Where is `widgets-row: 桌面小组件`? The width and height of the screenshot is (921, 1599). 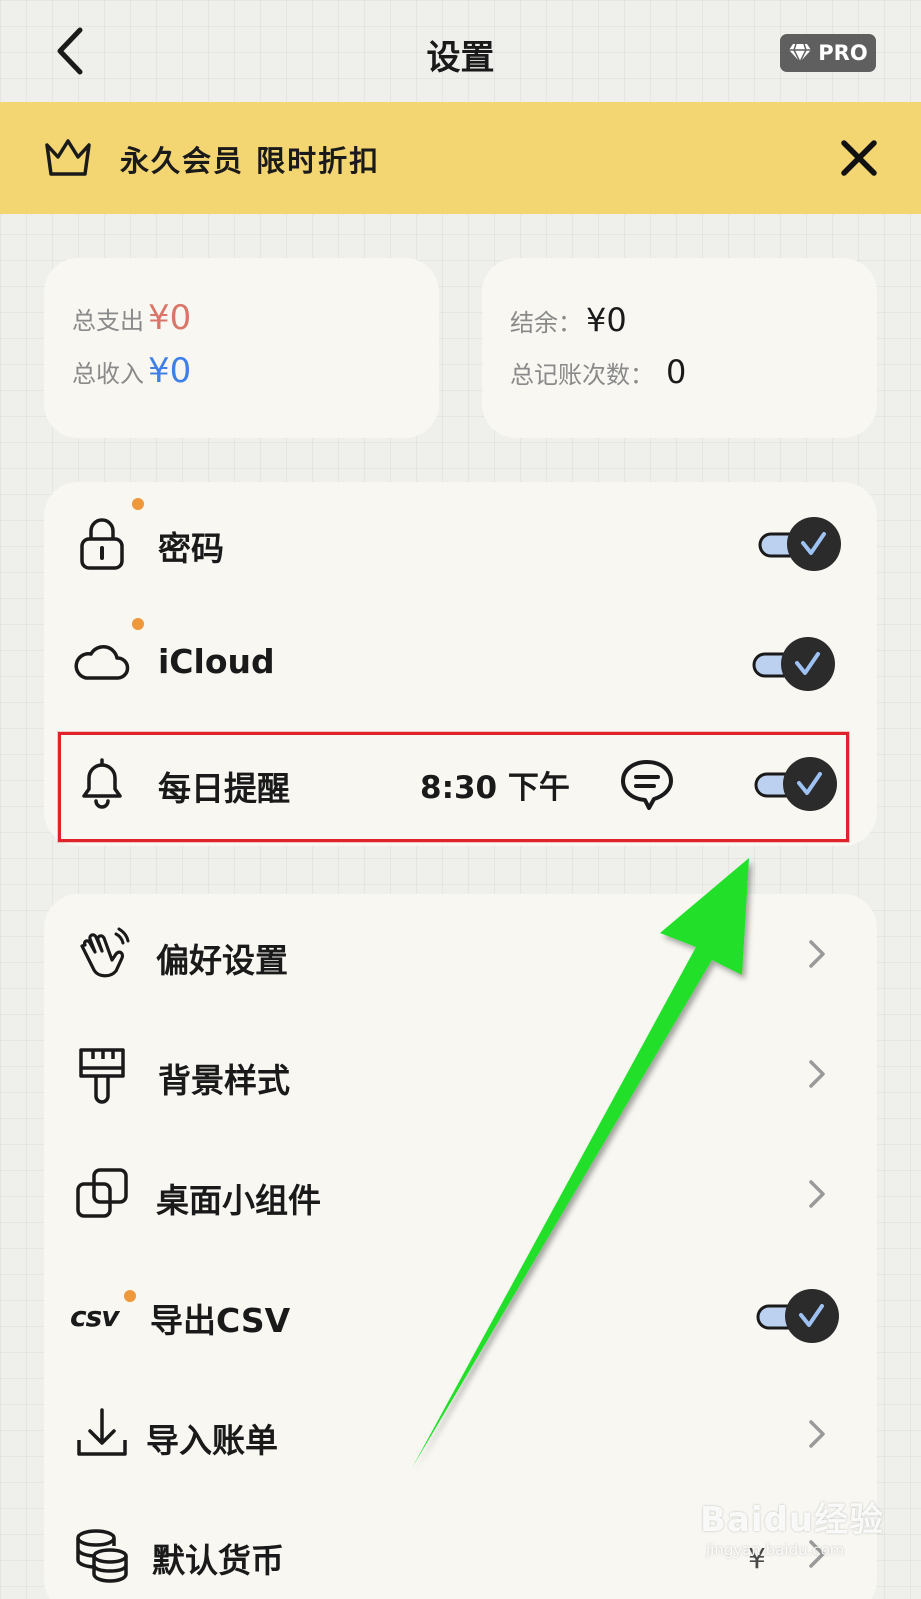 widgets-row: 桌面小组件 is located at coordinates (460, 1194).